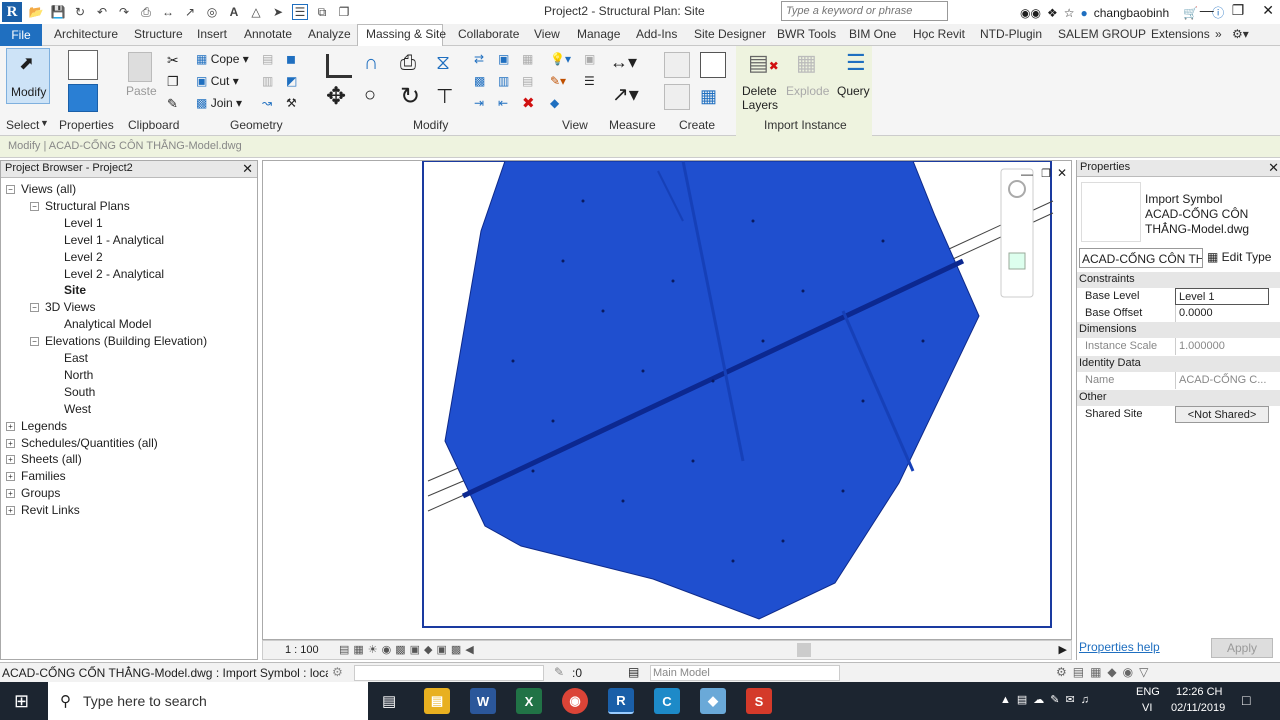 This screenshot has height=720, width=1280. I want to click on tab-annotate: Annotate, so click(268, 34).